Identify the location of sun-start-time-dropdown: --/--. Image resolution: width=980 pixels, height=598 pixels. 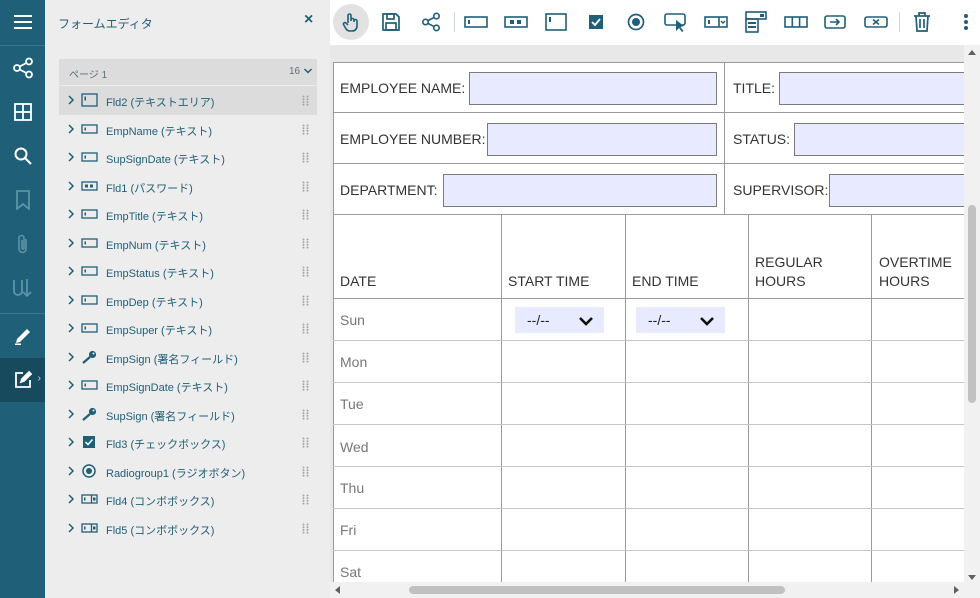
(559, 320).